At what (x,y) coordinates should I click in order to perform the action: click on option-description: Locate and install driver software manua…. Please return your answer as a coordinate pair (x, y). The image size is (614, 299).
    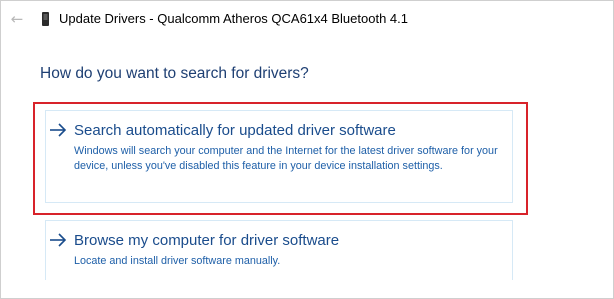
    Looking at the image, I should click on (177, 261).